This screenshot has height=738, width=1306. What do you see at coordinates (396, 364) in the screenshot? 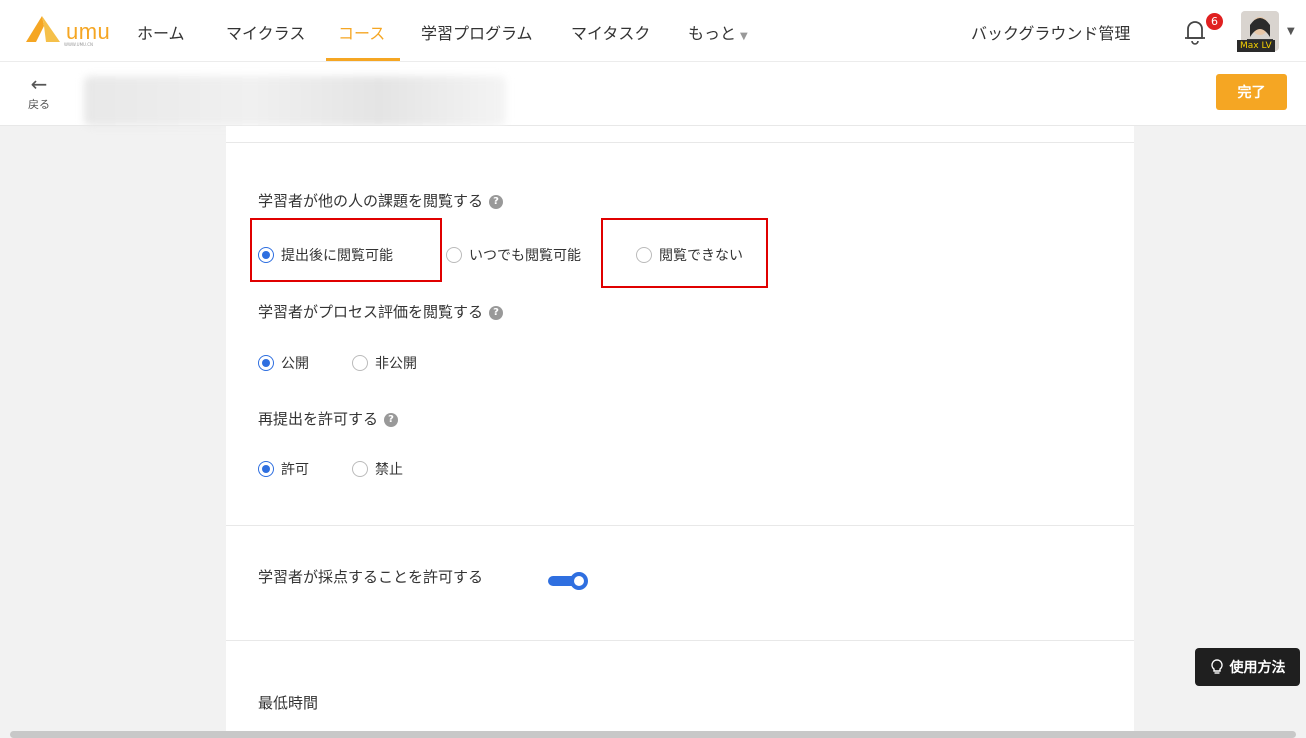
I see `radio-label: 非公開` at bounding box center [396, 364].